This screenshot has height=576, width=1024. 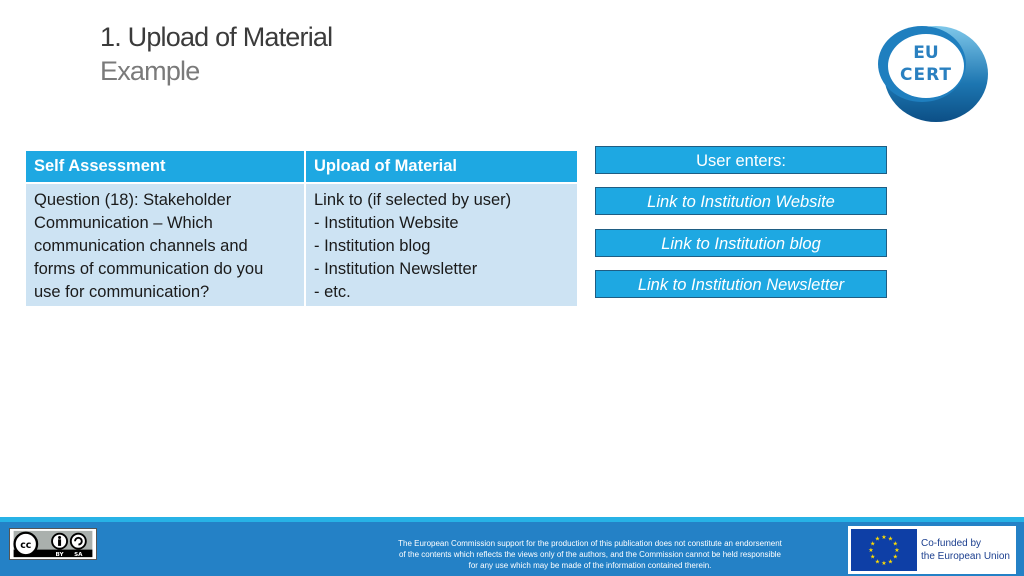 I want to click on license-sa-label: SA, so click(x=78, y=555).